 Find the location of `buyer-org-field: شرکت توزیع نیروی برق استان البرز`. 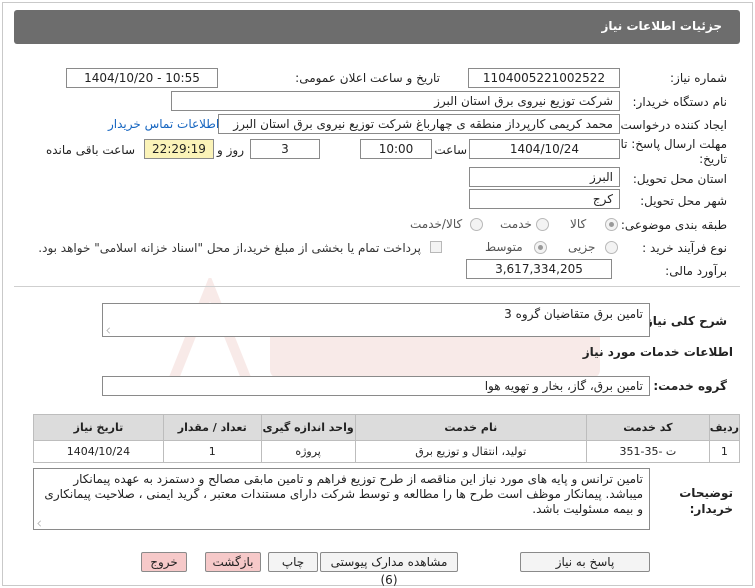

buyer-org-field: شرکت توزیع نیروی برق استان البرز is located at coordinates (395, 101).